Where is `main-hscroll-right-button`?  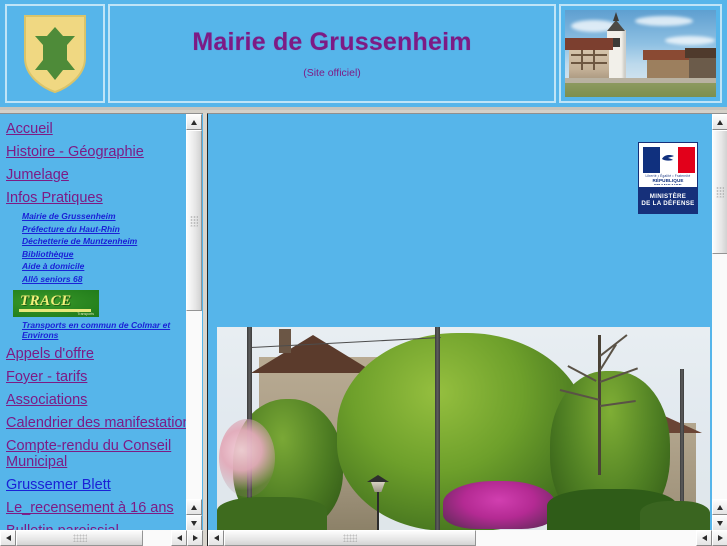 main-hscroll-right-button is located at coordinates (719, 538).